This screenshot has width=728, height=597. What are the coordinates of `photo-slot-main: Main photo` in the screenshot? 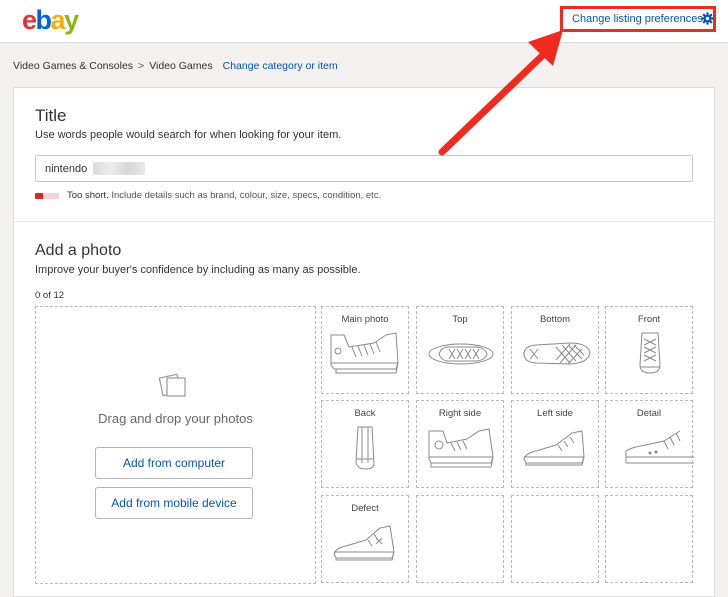 It's located at (365, 350).